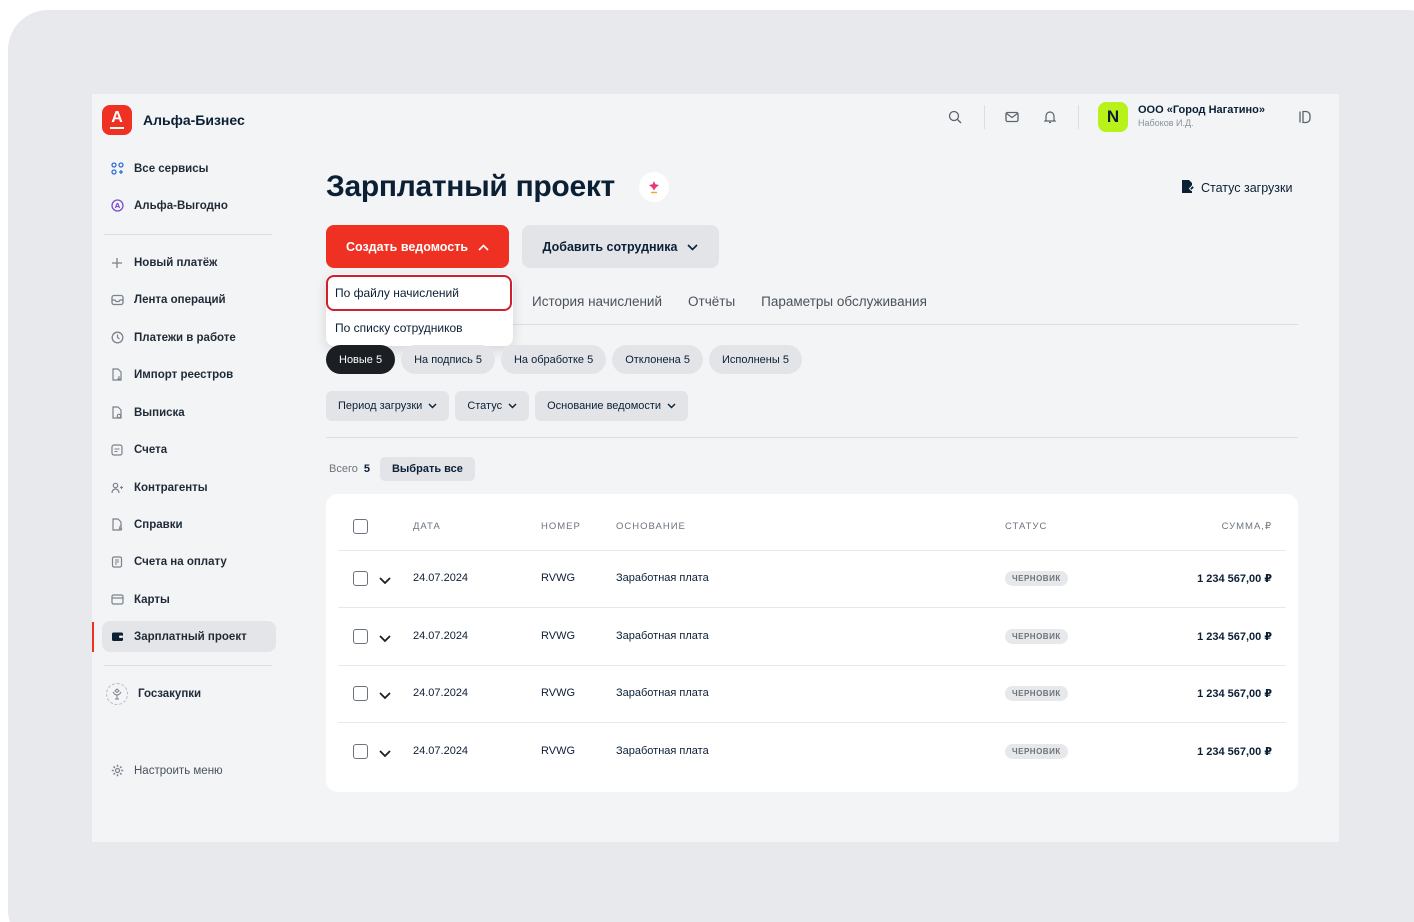 This screenshot has height=922, width=1414. Describe the element at coordinates (711, 301) in the screenshot. I see `tab-reports: Отчёты` at that location.